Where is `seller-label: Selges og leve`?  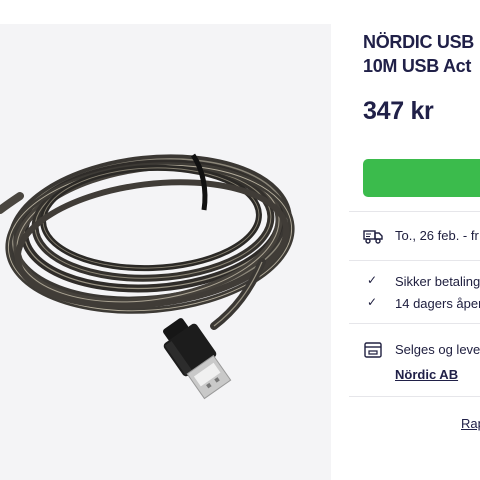 seller-label: Selges og leve is located at coordinates (437, 349).